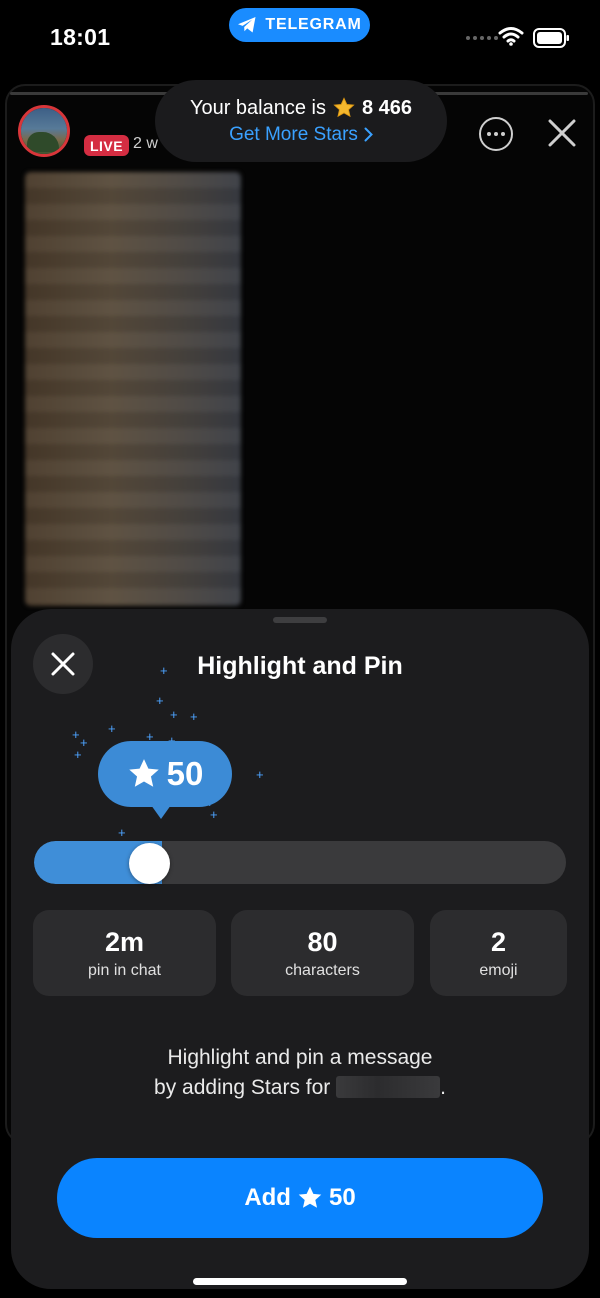  I want to click on watcher-count: 2 w, so click(145, 143).